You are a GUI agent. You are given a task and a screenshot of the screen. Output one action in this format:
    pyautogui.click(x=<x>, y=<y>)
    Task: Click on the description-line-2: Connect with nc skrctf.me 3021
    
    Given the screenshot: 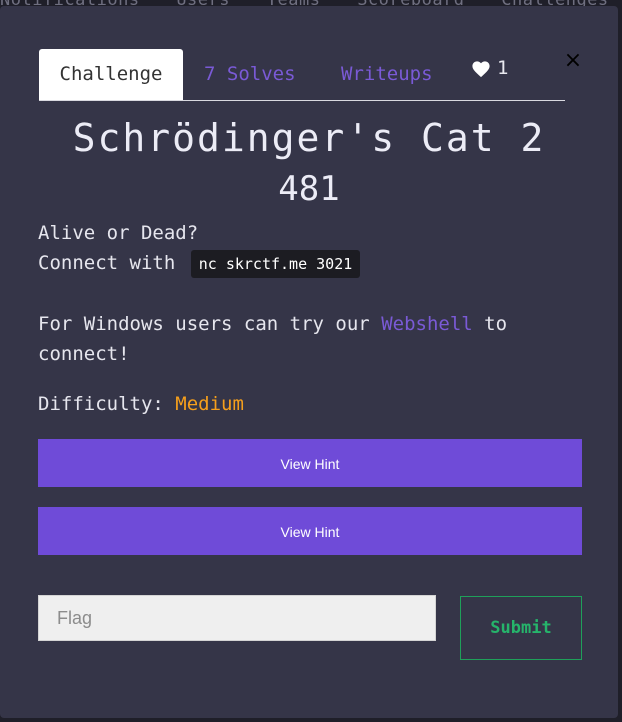 What is the action you would take?
    pyautogui.click(x=199, y=263)
    